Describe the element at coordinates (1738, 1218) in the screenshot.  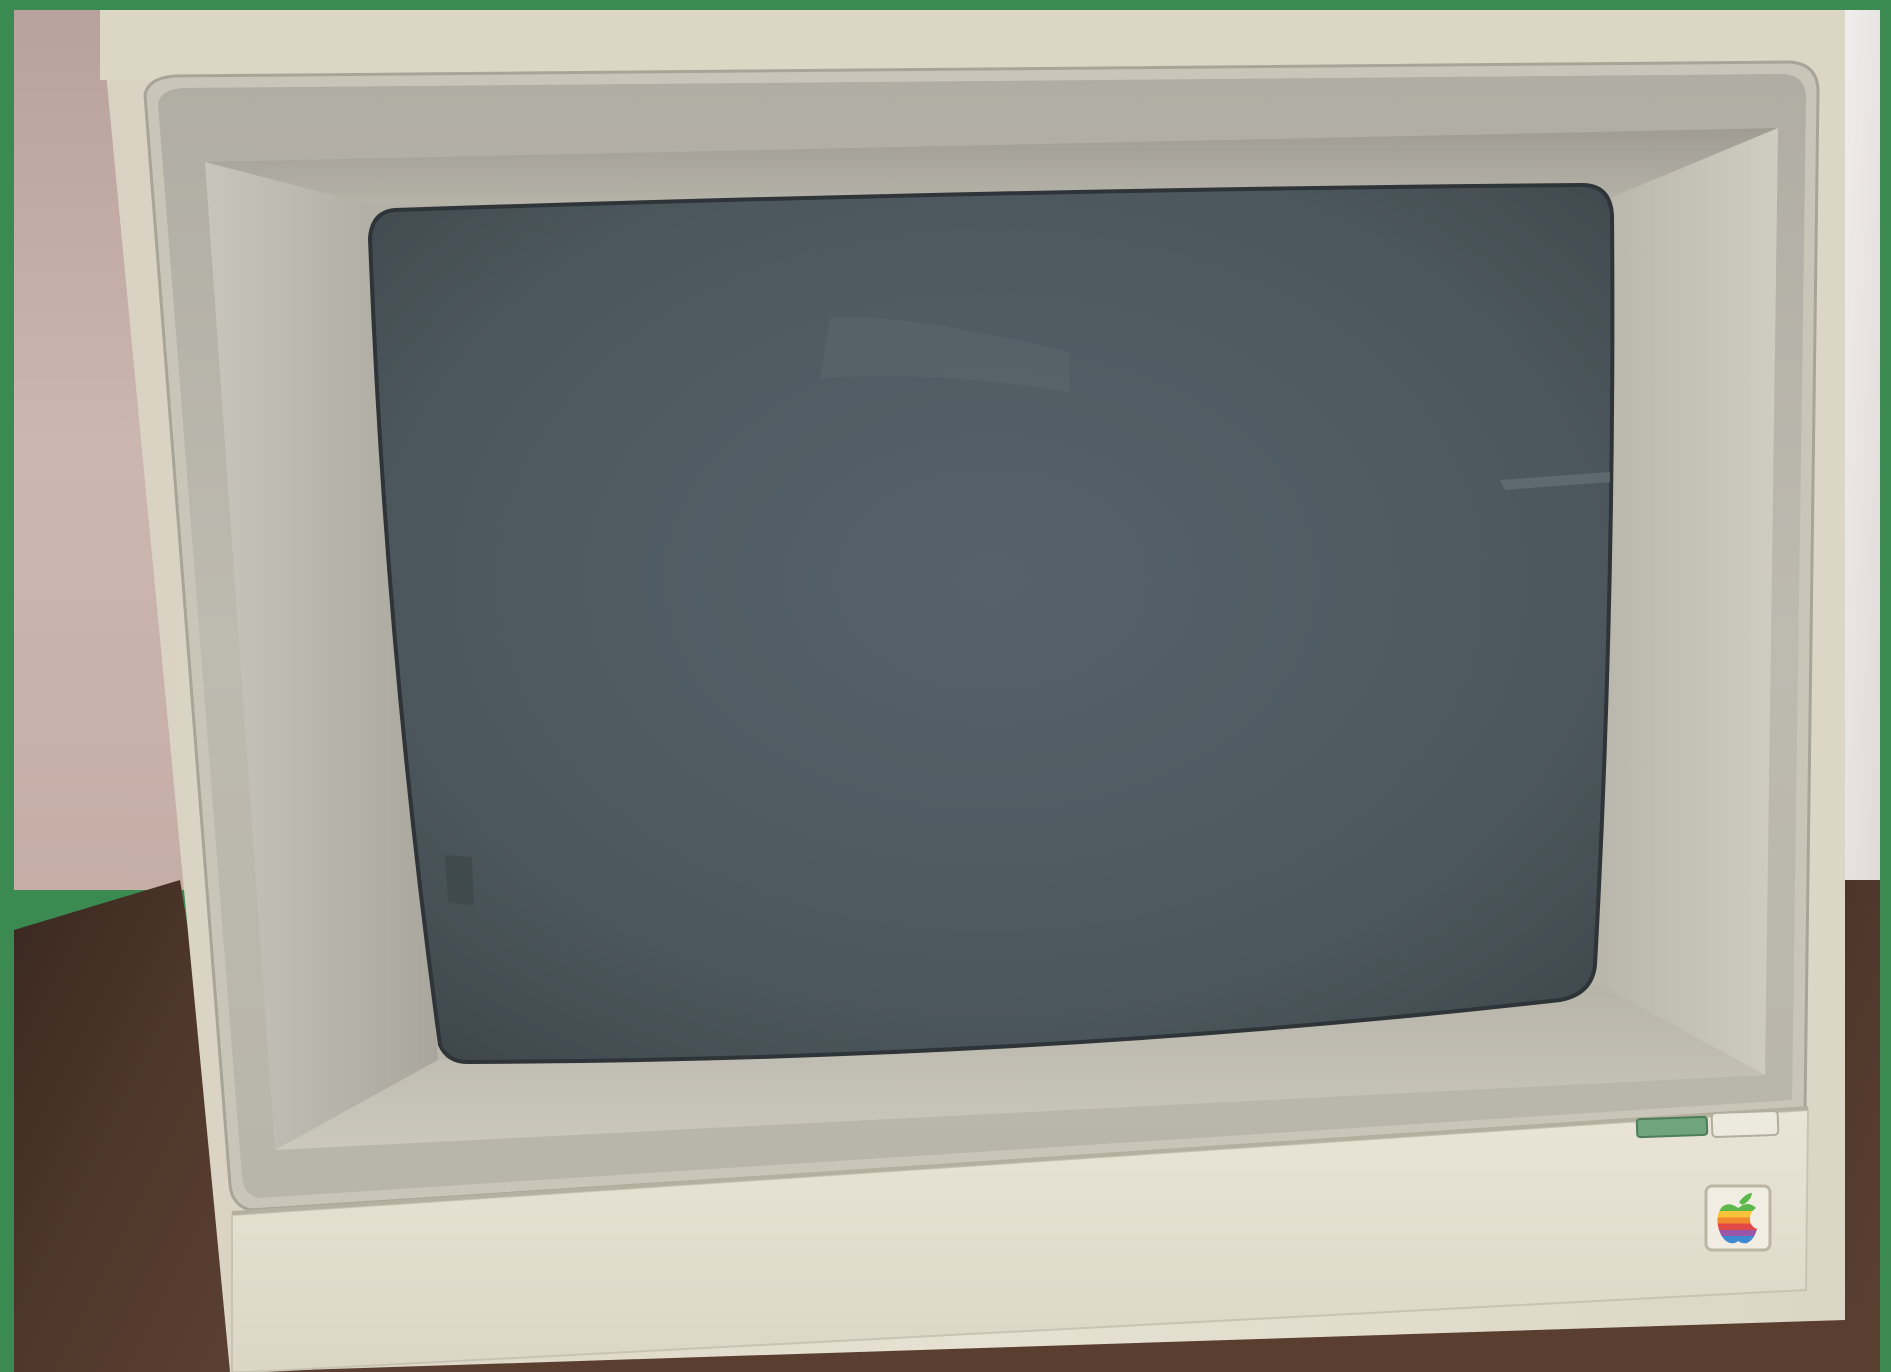
I see `rainbow-apple-logo-icon` at that location.